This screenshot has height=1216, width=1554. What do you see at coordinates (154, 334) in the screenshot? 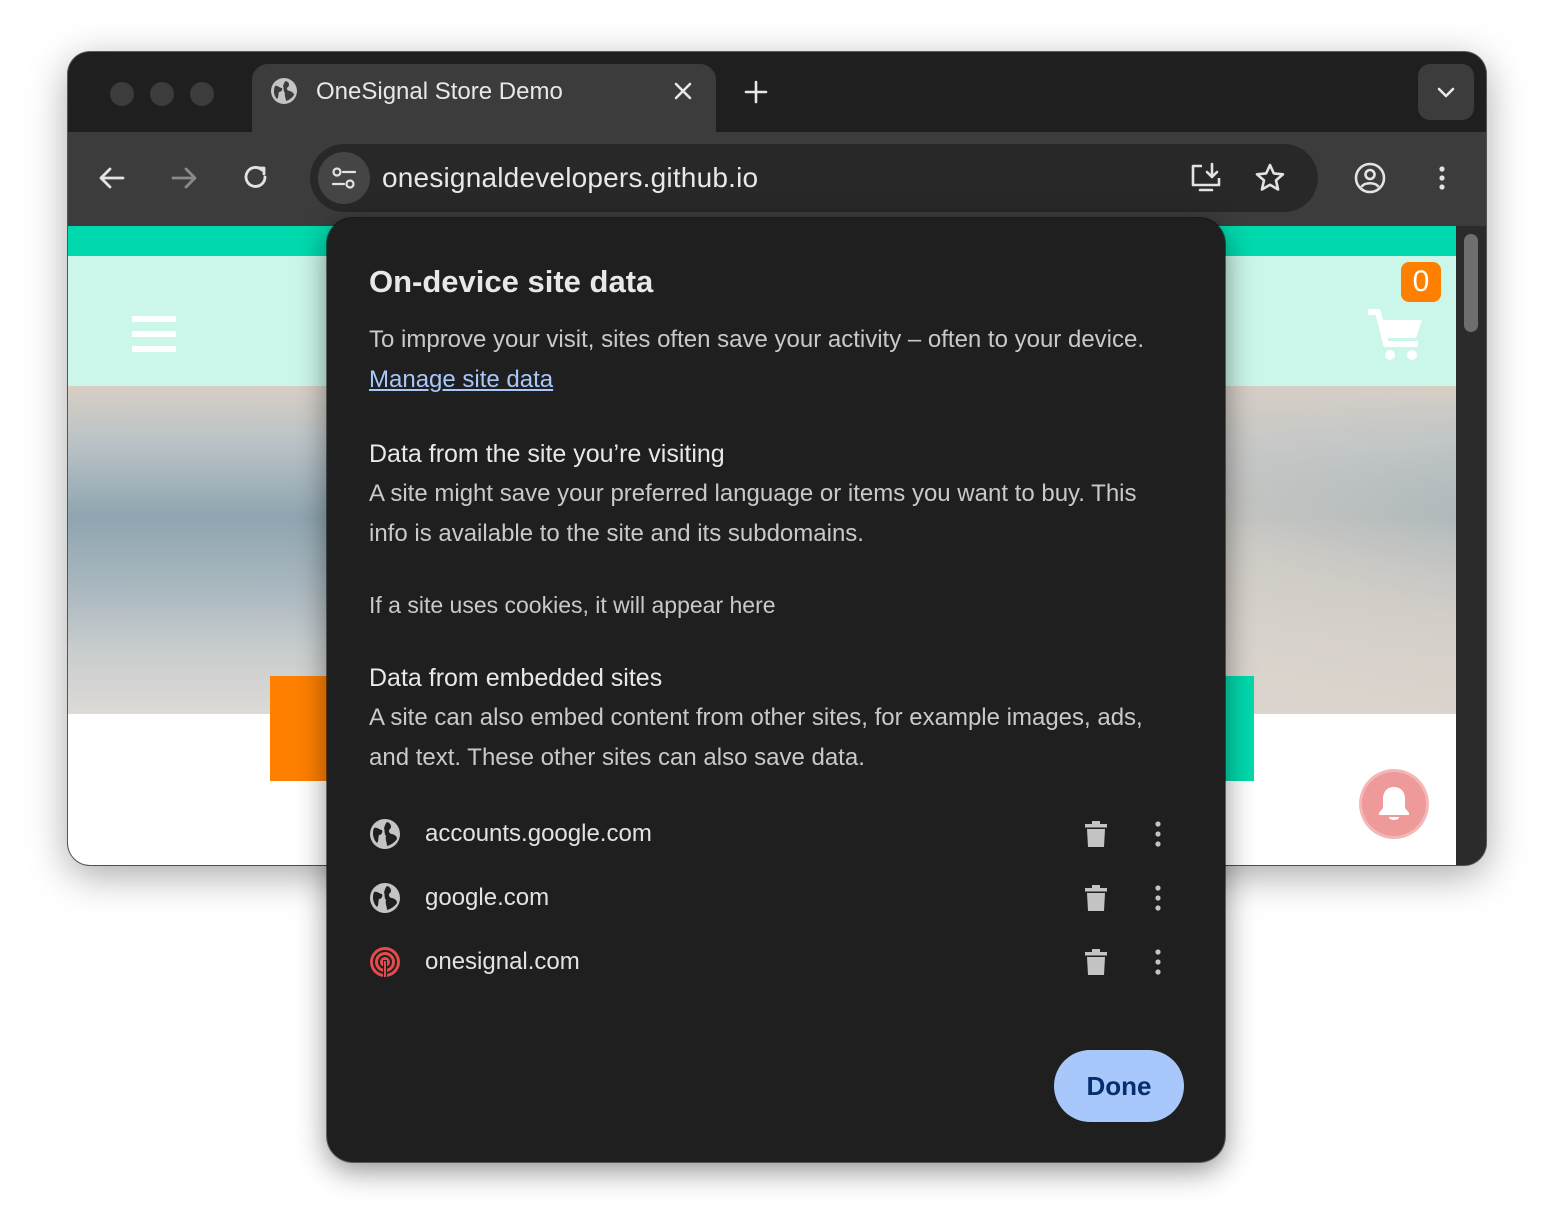
I see `hamburger-menu-icon` at bounding box center [154, 334].